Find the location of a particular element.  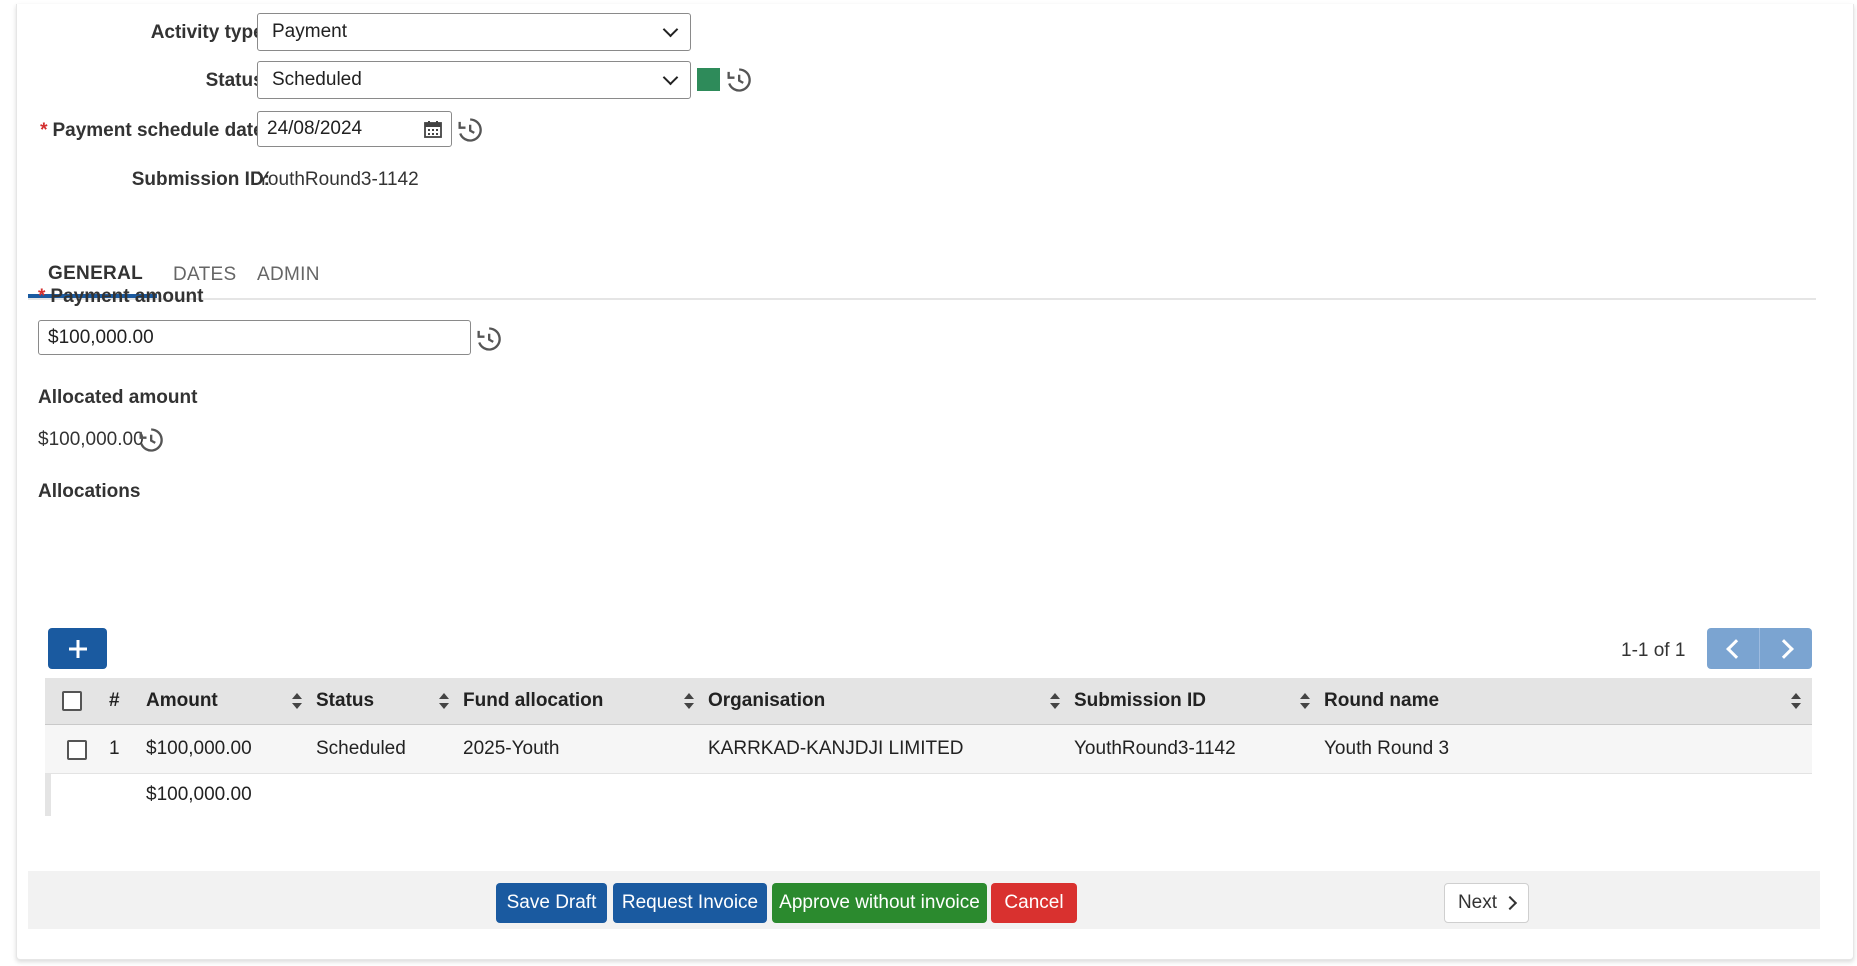

cell-status: Scheduled is located at coordinates (361, 748).